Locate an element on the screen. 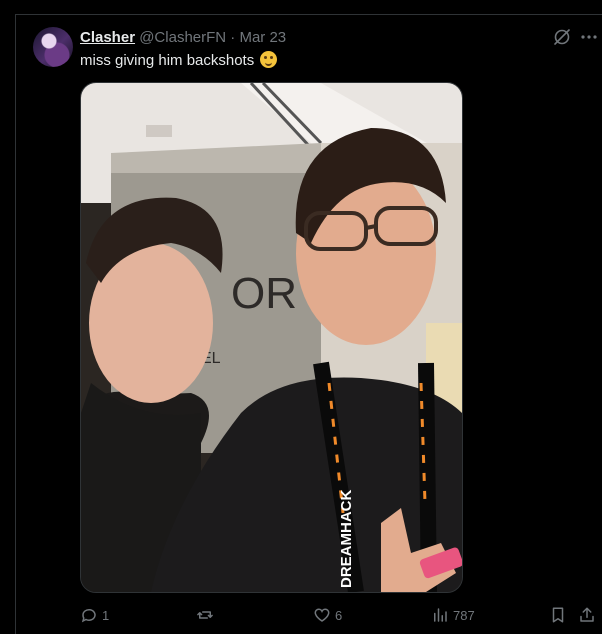 The height and width of the screenshot is (634, 602). repost-icon is located at coordinates (205, 615).